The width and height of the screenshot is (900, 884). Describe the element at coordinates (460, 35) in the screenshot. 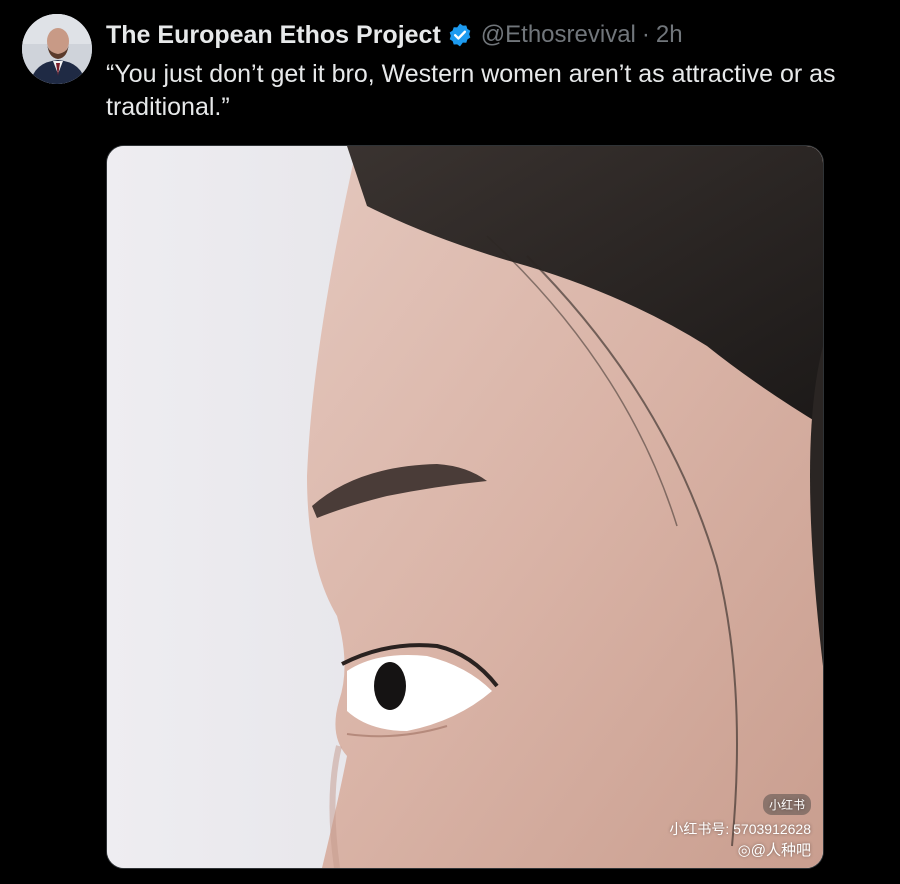

I see `verified-badge-icon` at that location.